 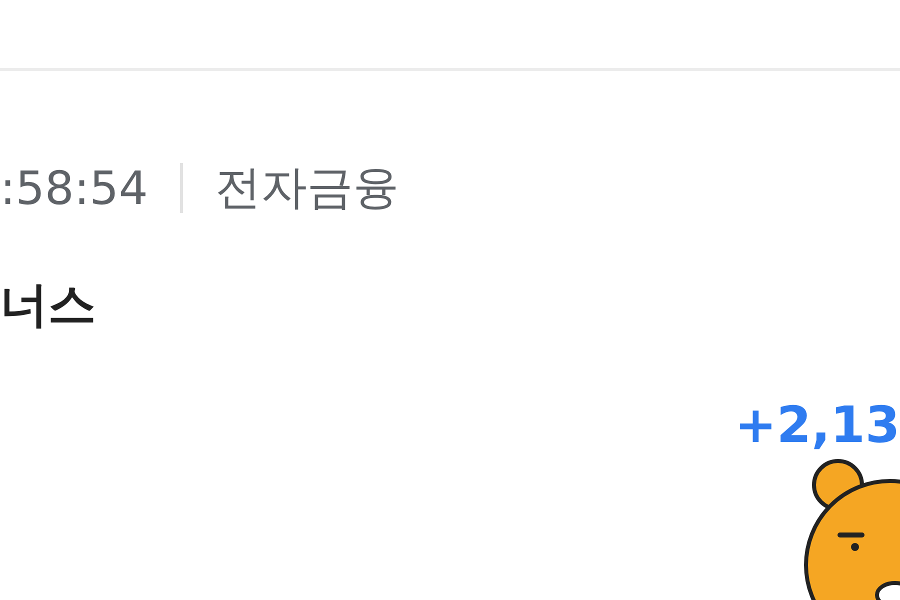 What do you see at coordinates (307, 187) in the screenshot?
I see `category-text: 전자금융` at bounding box center [307, 187].